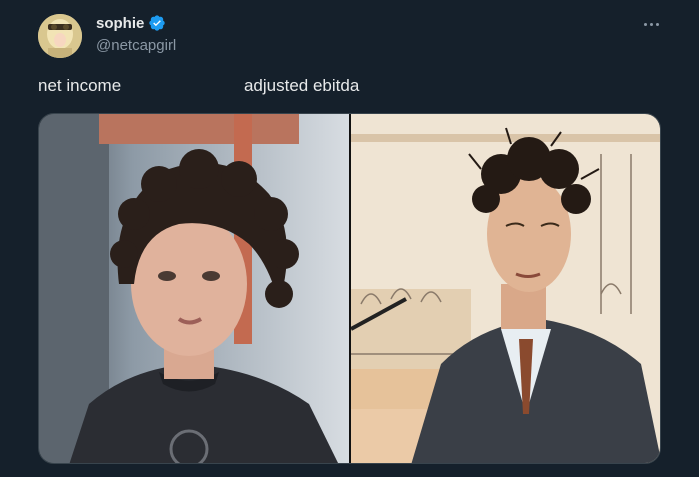  Describe the element at coordinates (157, 23) in the screenshot. I see `verified-badge-icon` at that location.